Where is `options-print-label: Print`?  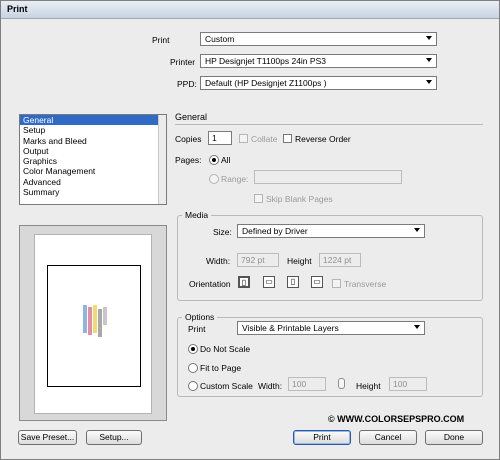
options-print-label: Print is located at coordinates (197, 329).